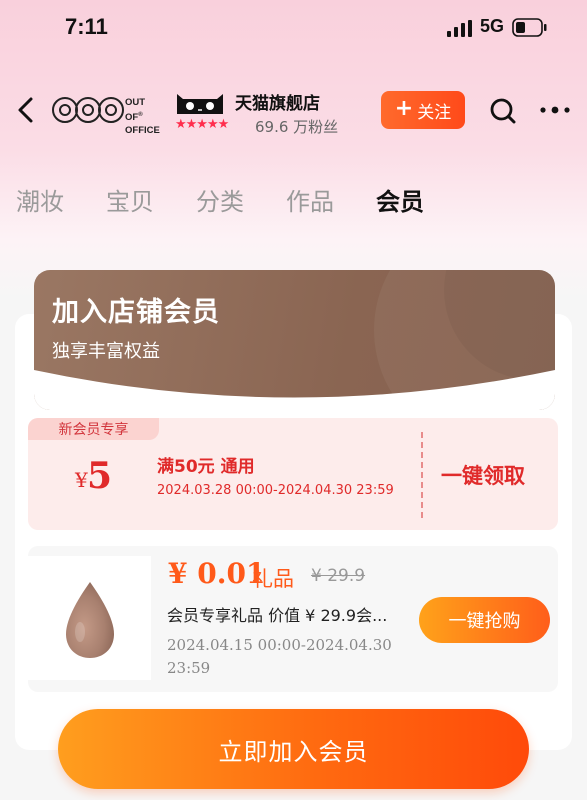 This screenshot has height=800, width=587. I want to click on claim-coupon-button: 一键领取, so click(483, 475).